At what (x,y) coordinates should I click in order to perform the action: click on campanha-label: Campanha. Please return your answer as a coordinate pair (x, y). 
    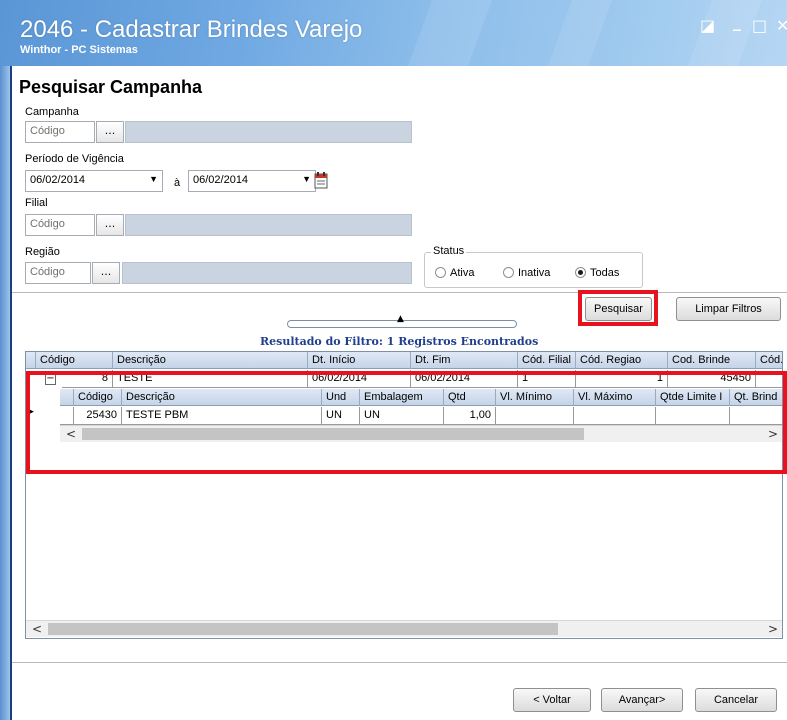
    Looking at the image, I should click on (52, 112).